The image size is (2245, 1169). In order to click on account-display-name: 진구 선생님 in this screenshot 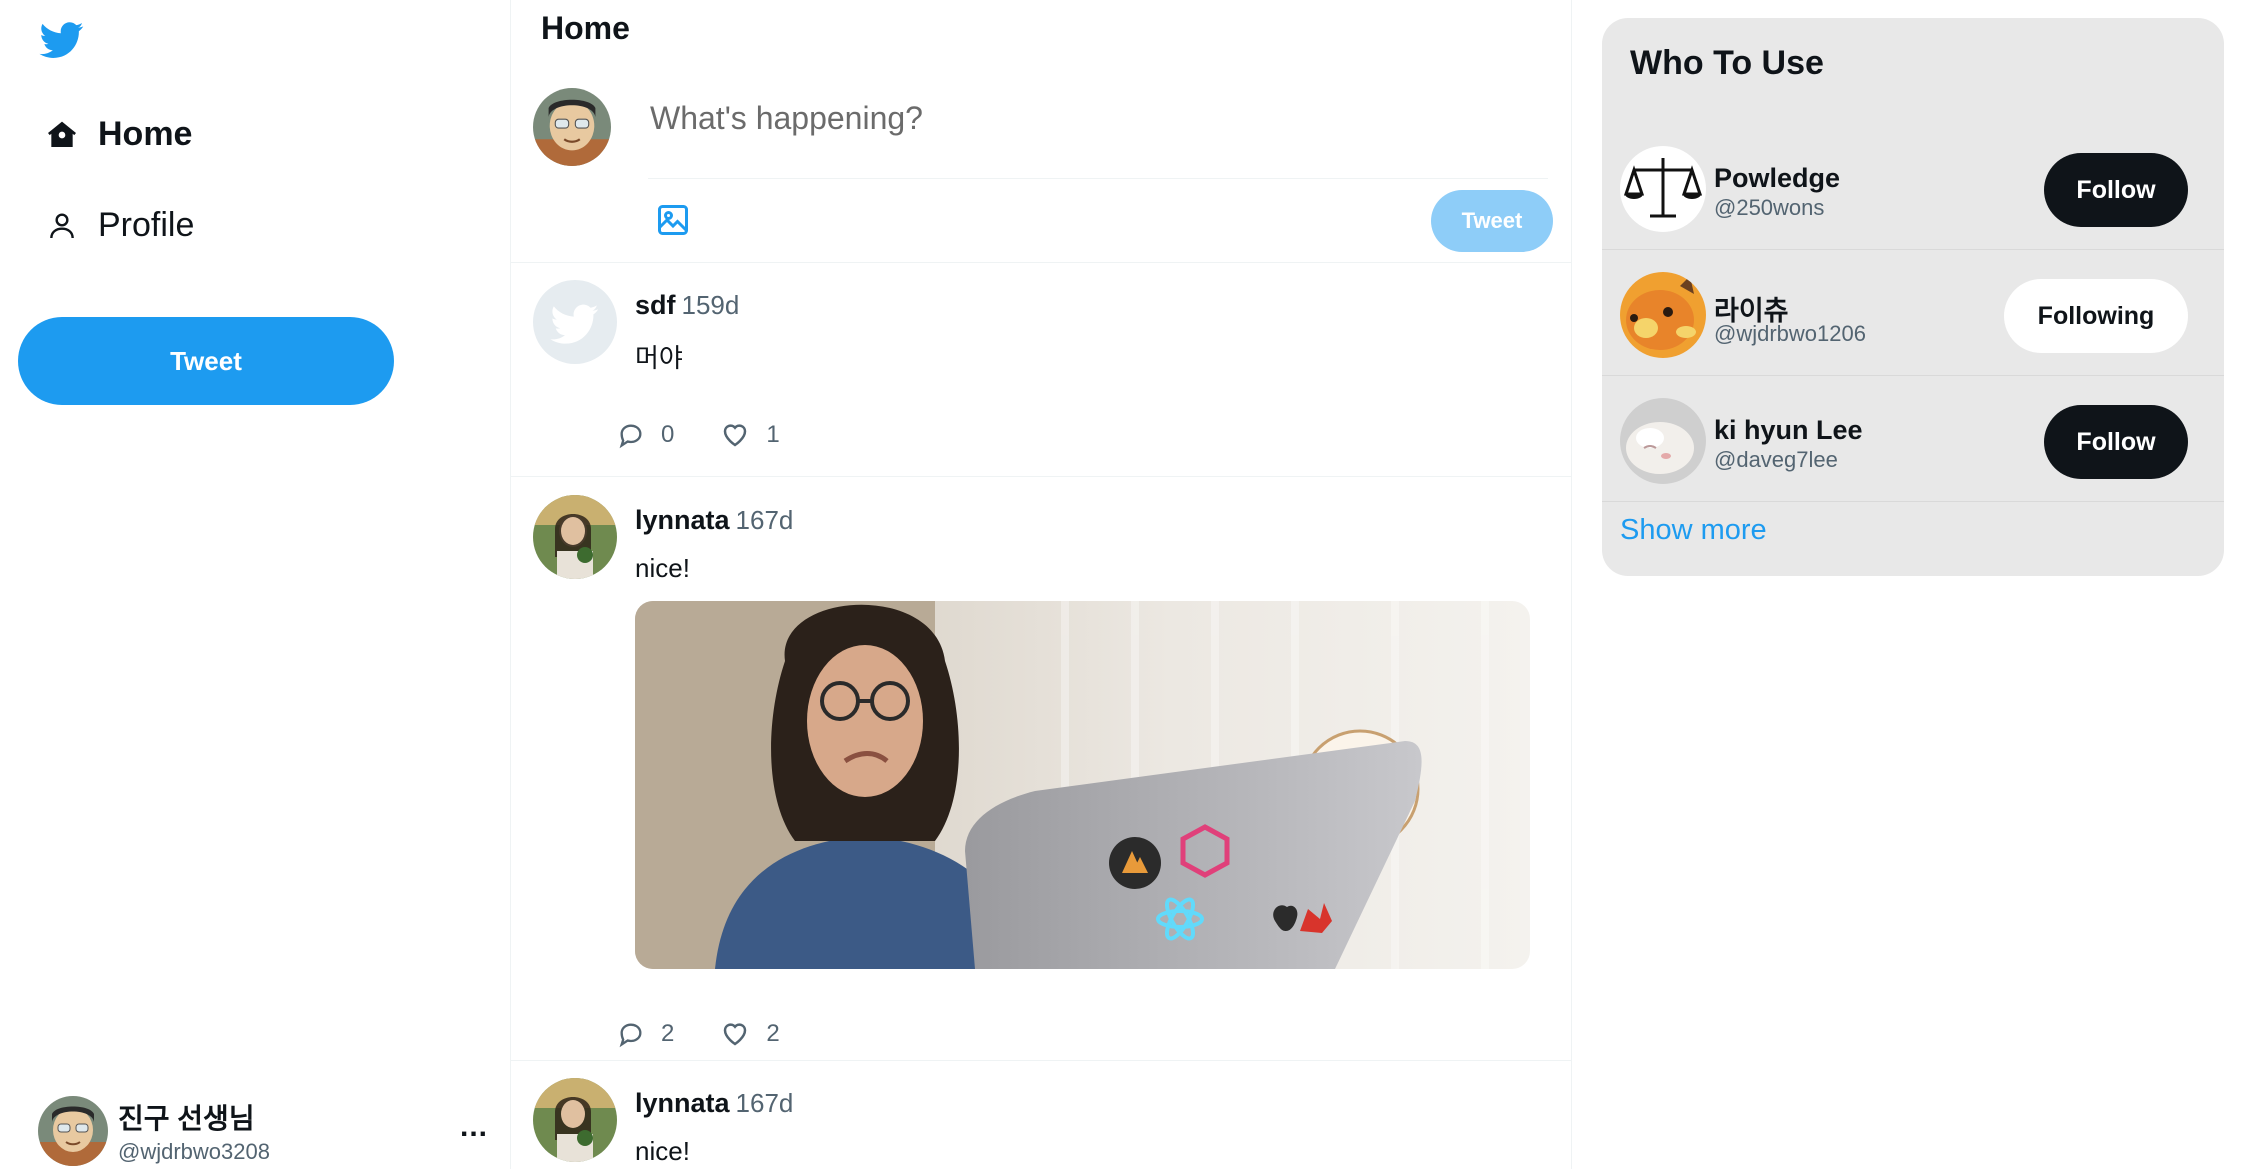, I will do `click(186, 1118)`.